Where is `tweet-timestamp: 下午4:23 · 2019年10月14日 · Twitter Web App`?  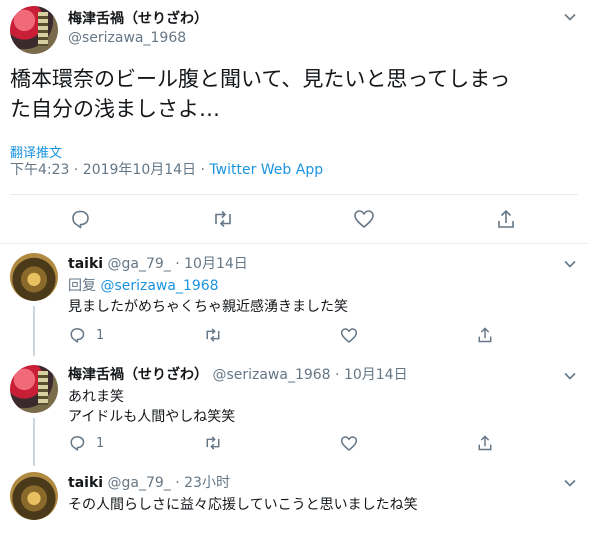 tweet-timestamp: 下午4:23 · 2019年10月14日 · Twitter Web App is located at coordinates (166, 170).